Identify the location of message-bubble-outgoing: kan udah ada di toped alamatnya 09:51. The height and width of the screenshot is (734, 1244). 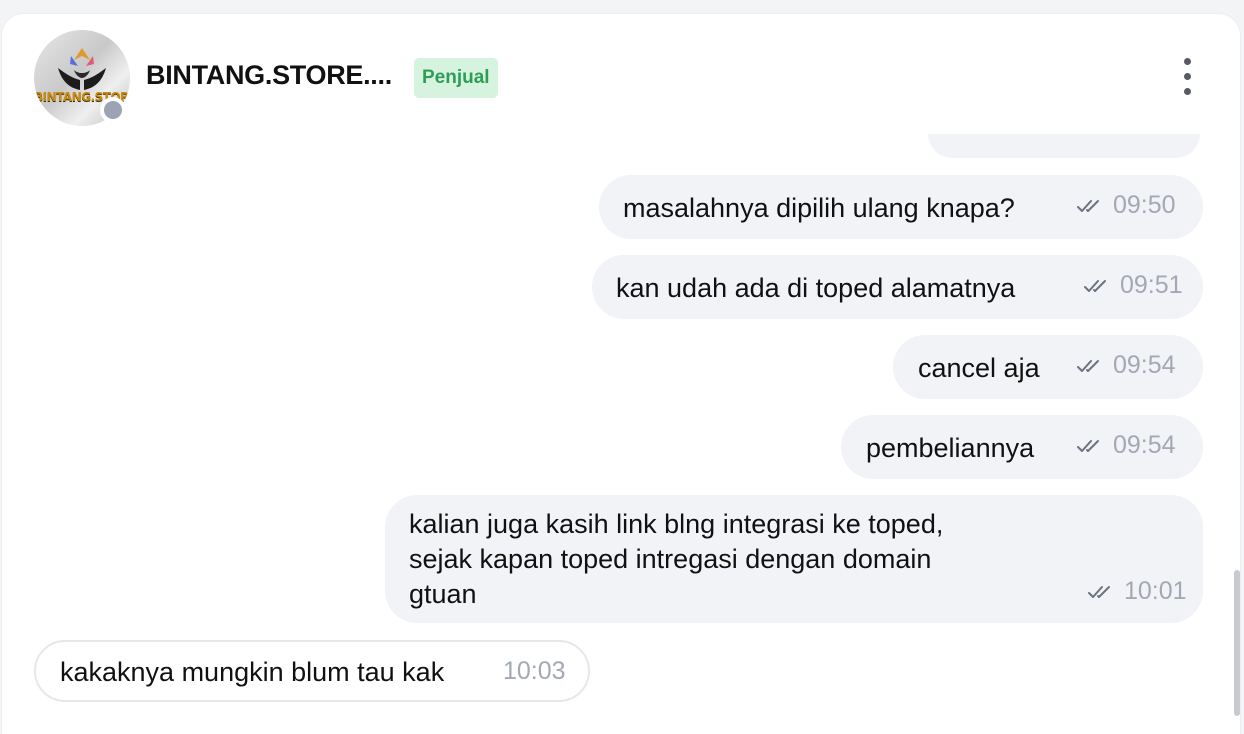
(897, 287).